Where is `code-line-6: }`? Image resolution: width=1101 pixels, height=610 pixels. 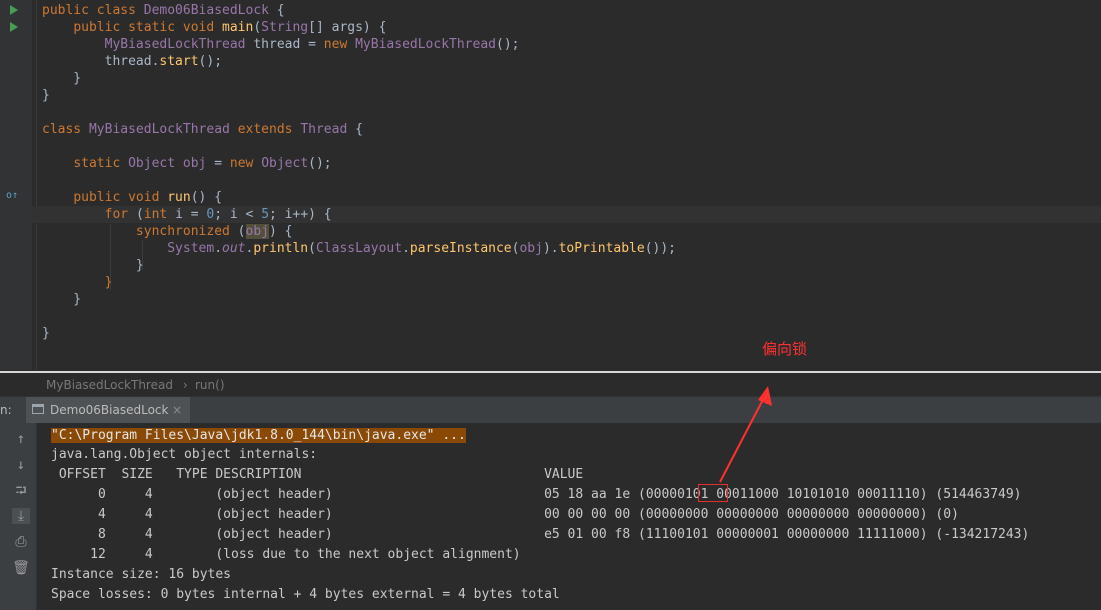
code-line-6: } is located at coordinates (46, 95).